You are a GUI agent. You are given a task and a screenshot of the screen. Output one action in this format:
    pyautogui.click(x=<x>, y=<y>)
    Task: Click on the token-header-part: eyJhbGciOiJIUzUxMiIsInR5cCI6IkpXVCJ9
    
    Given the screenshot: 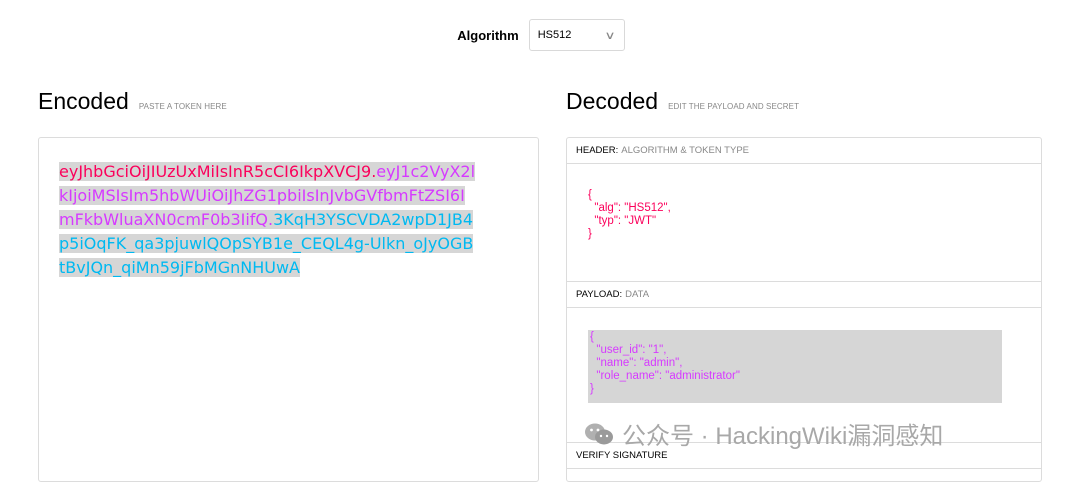 What is the action you would take?
    pyautogui.click(x=215, y=171)
    